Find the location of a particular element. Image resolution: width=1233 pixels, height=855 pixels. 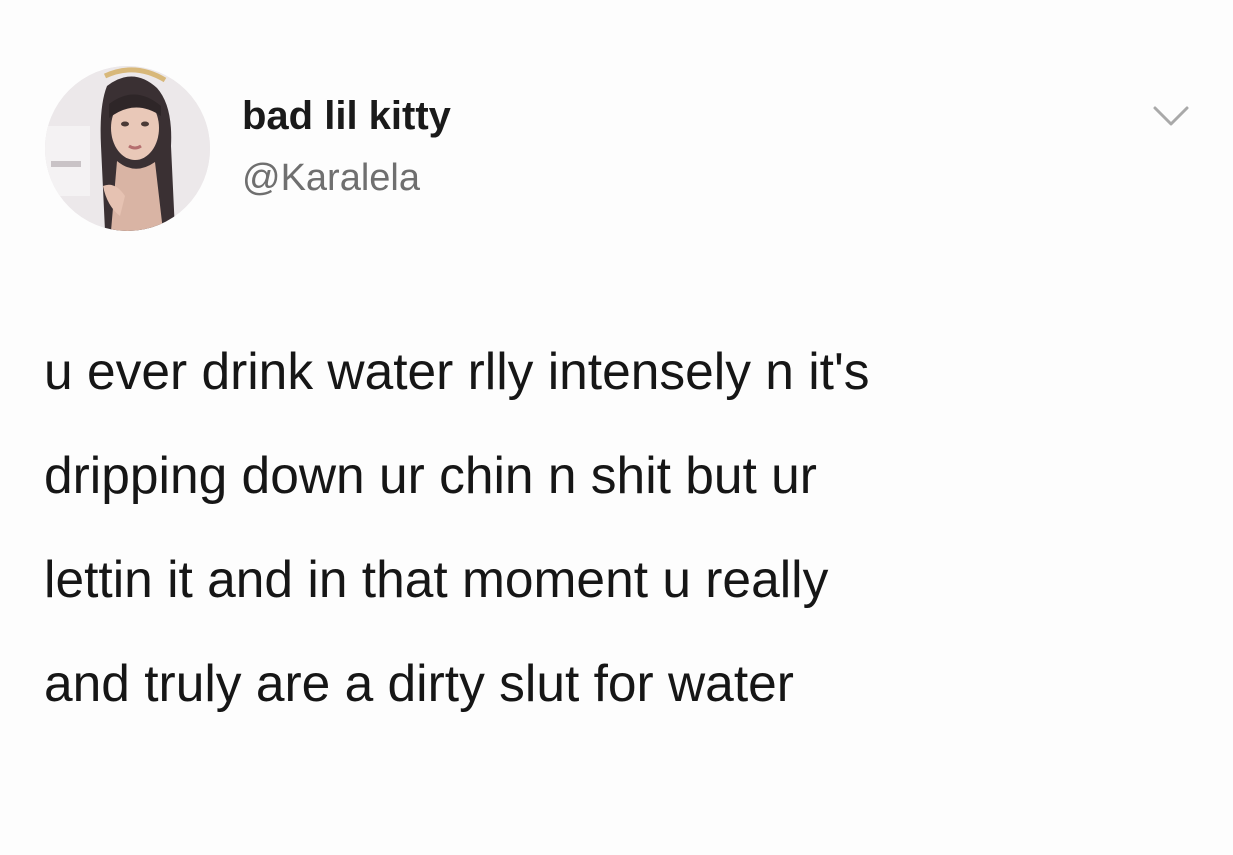

avatar is located at coordinates (127, 148).